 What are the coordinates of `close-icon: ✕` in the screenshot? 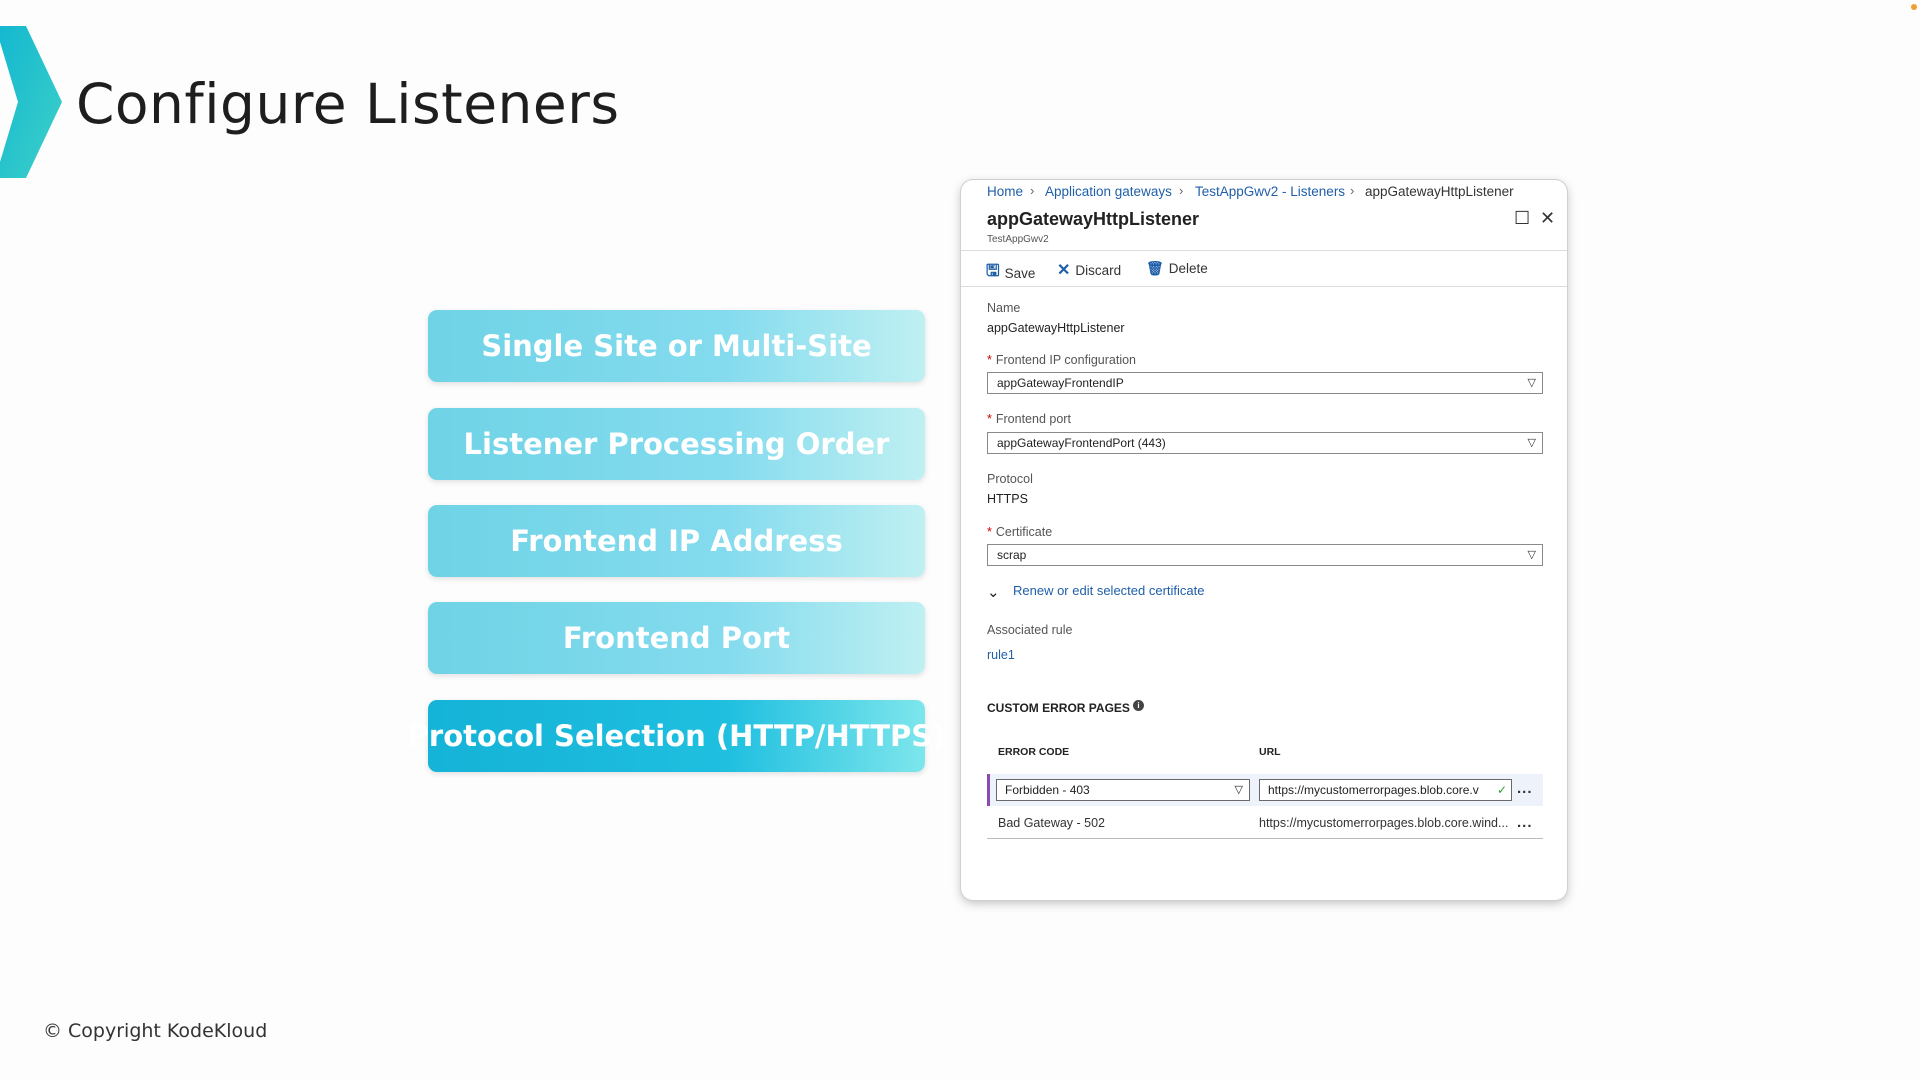 It's located at (1547, 218).